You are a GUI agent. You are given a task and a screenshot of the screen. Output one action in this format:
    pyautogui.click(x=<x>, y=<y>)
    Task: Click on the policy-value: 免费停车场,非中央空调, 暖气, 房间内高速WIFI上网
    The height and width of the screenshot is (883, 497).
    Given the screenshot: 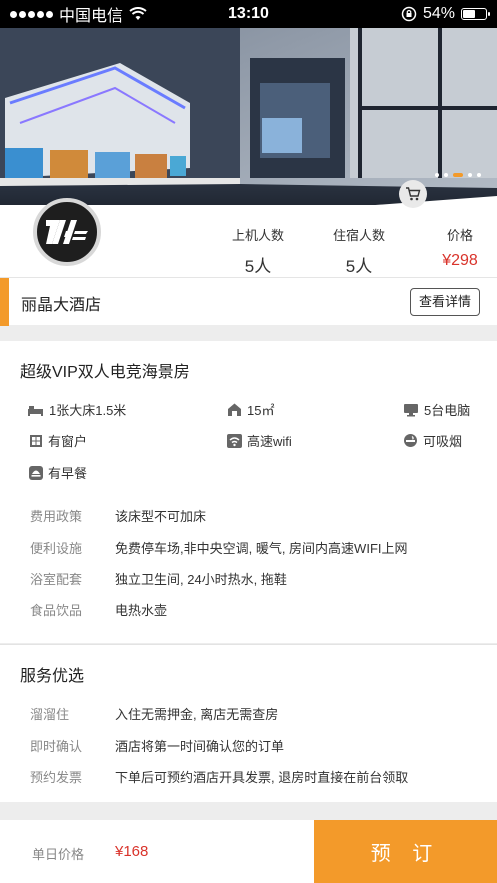 What is the action you would take?
    pyautogui.click(x=261, y=548)
    